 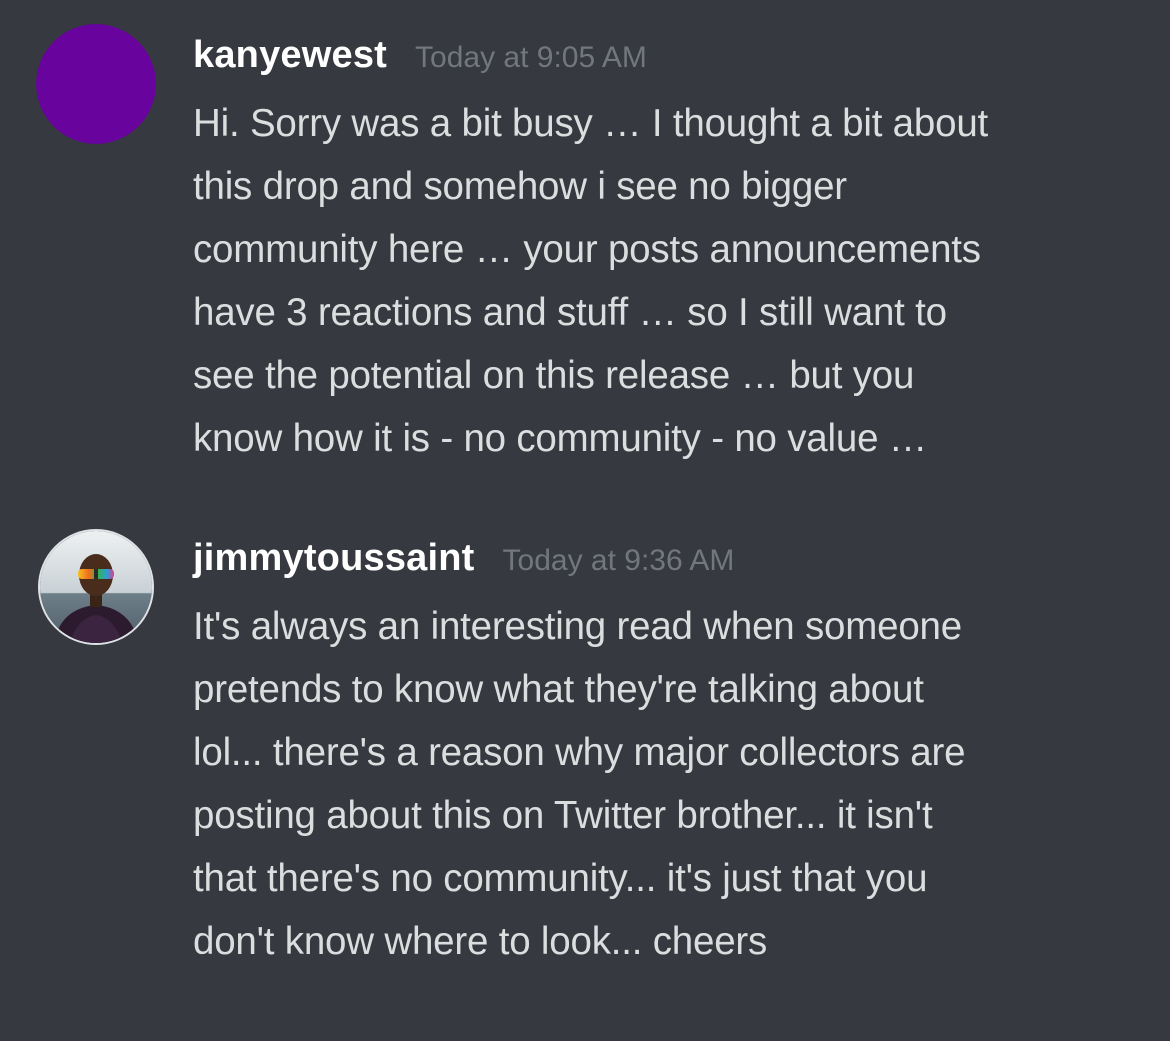 I want to click on timestamp: Today at 9:36 AM, so click(x=618, y=560).